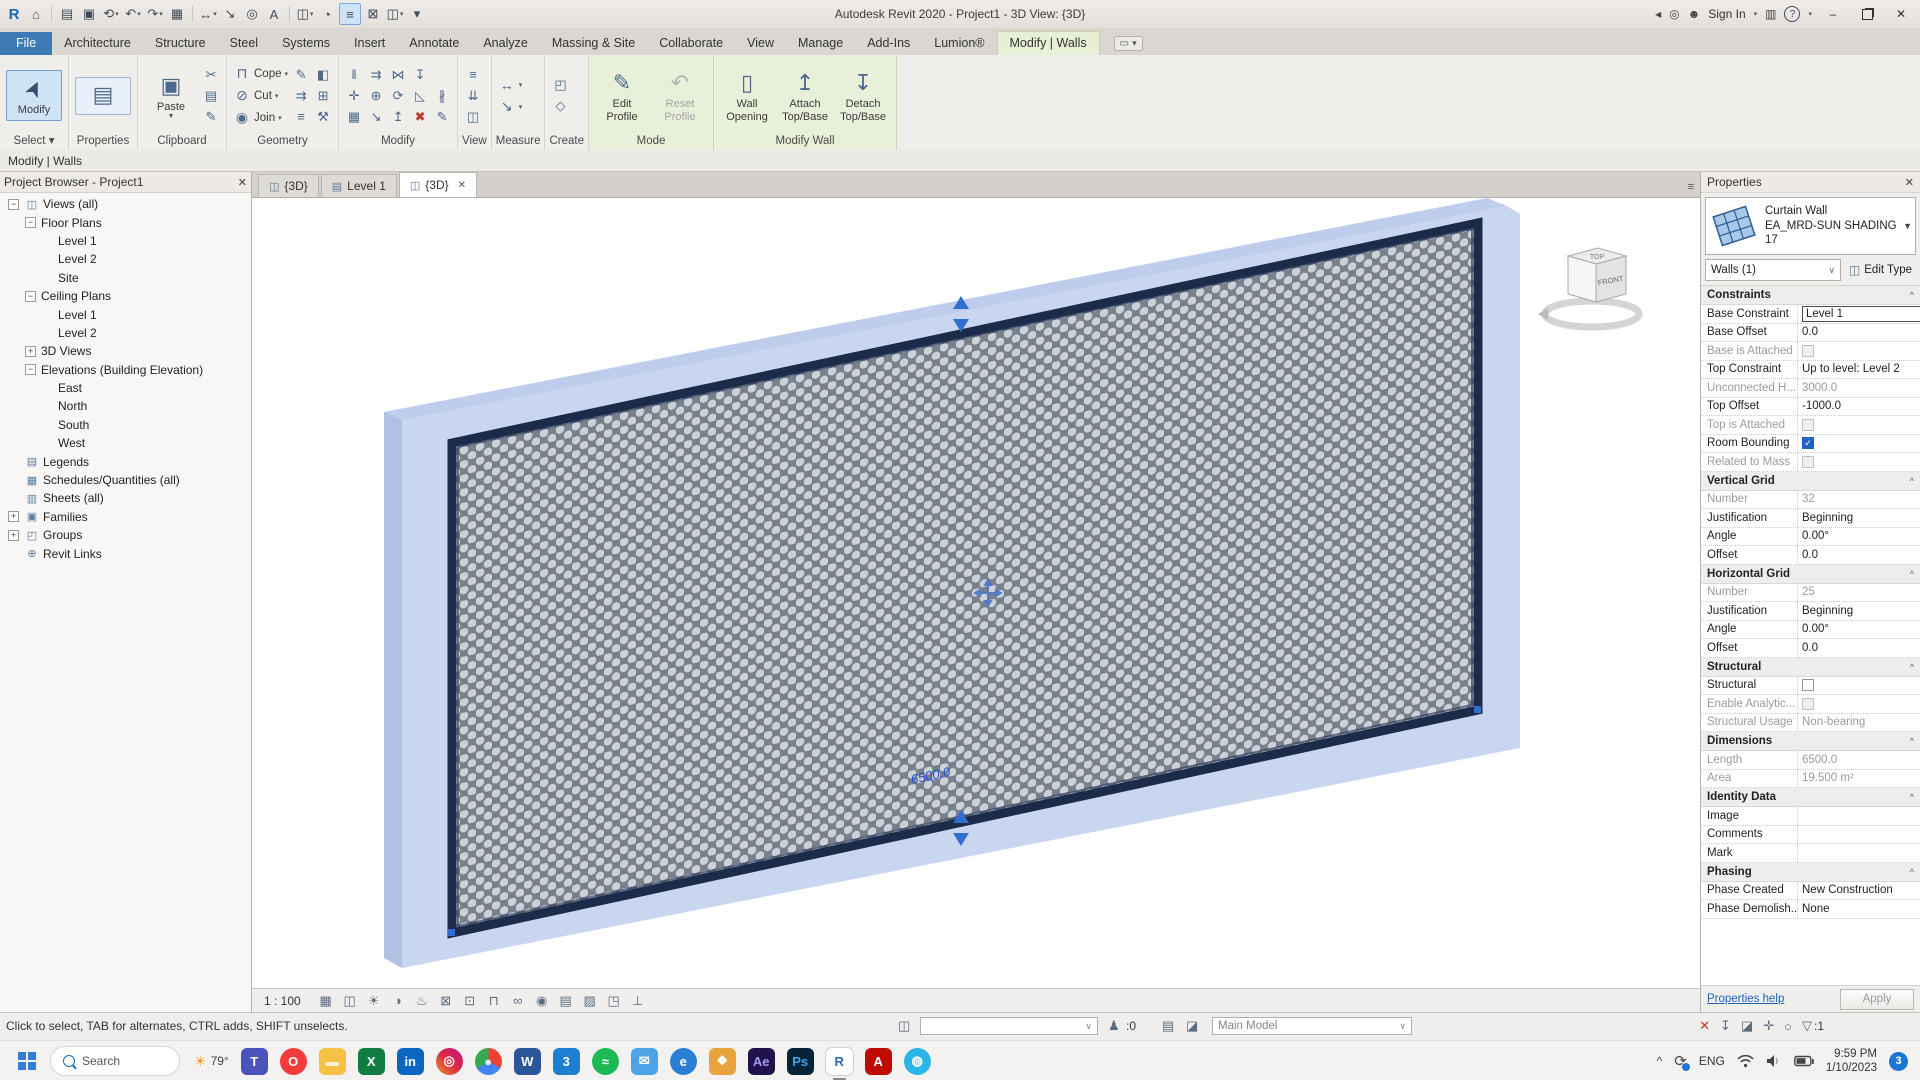 This screenshot has width=1920, height=1080. What do you see at coordinates (326, 1001) in the screenshot?
I see `detail-level-icon: ▦` at bounding box center [326, 1001].